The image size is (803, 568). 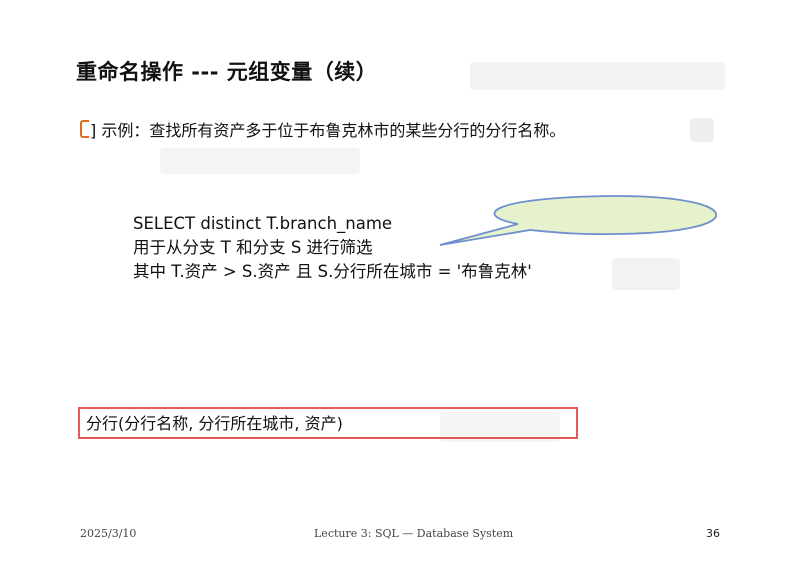 What do you see at coordinates (108, 533) in the screenshot?
I see `footer-date: 2025/3/10` at bounding box center [108, 533].